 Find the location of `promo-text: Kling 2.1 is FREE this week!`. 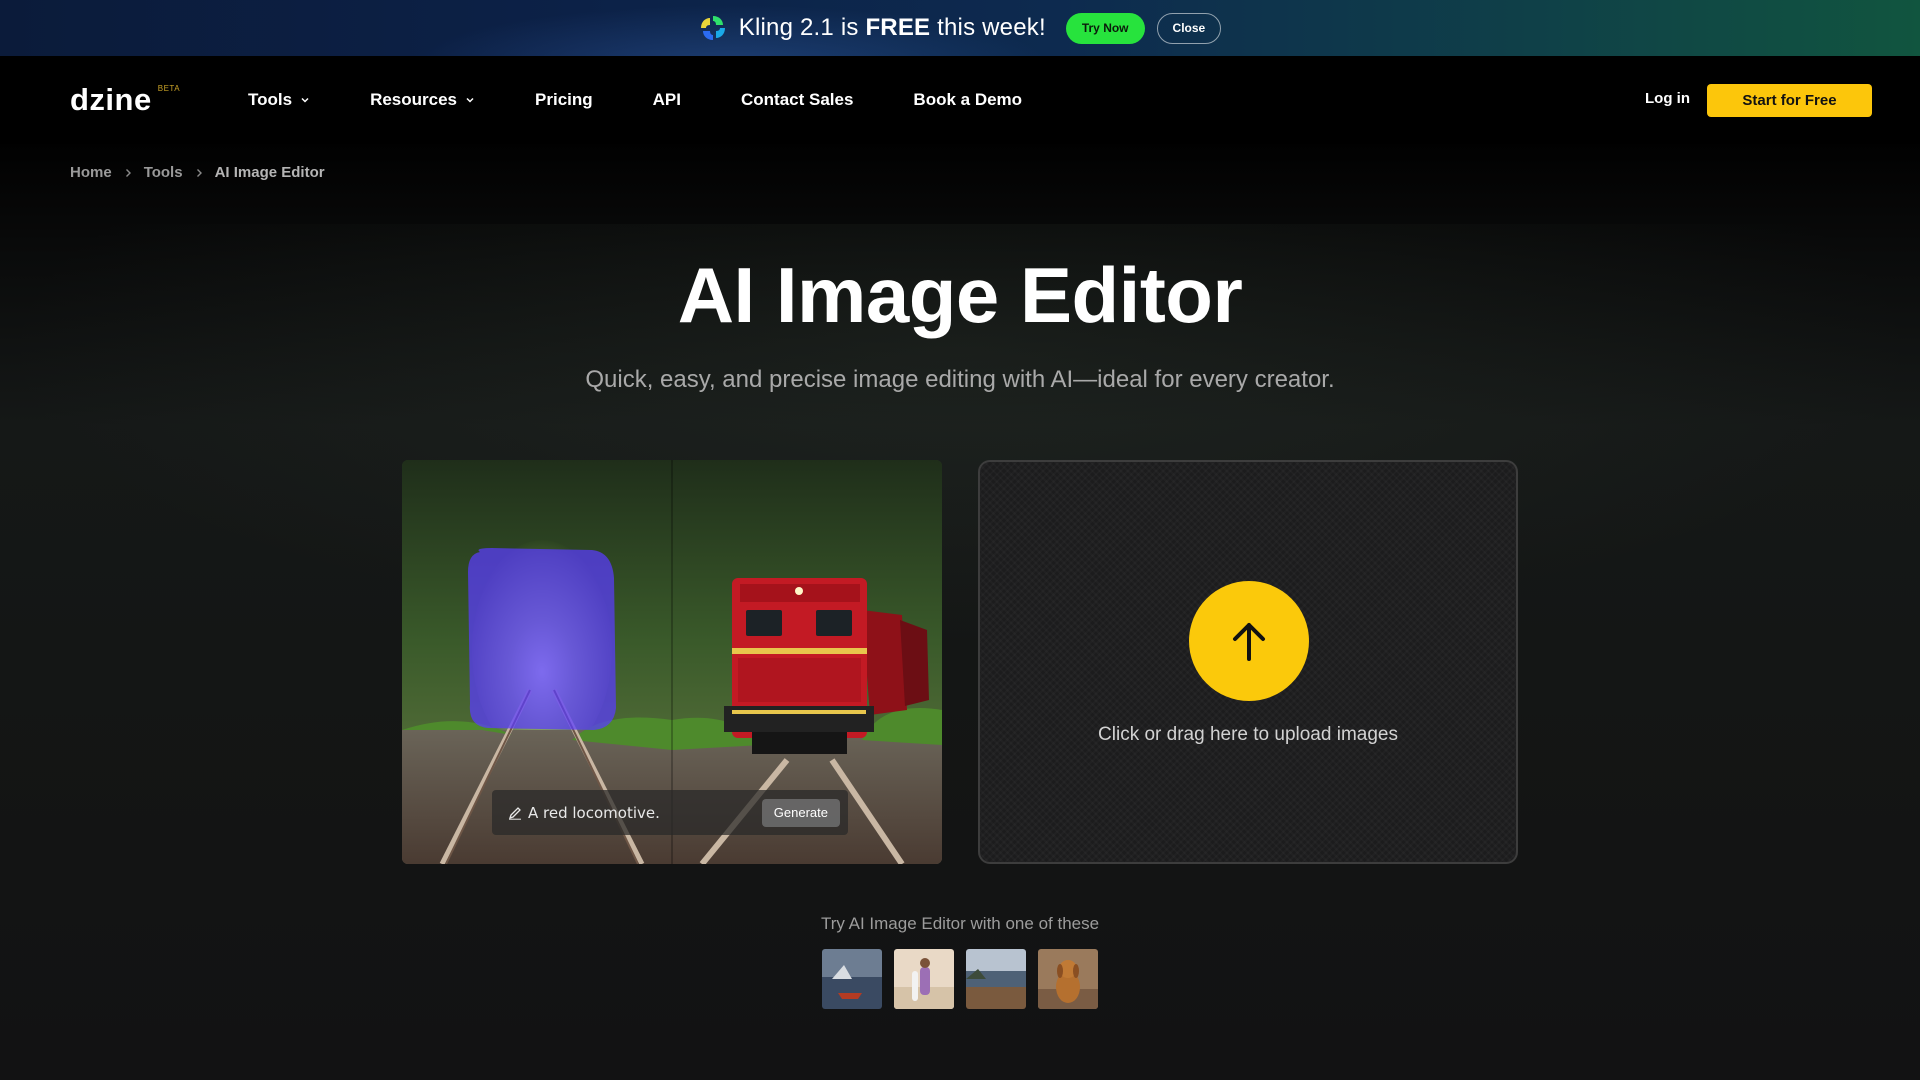

promo-text: Kling 2.1 is FREE this week! is located at coordinates (892, 27).